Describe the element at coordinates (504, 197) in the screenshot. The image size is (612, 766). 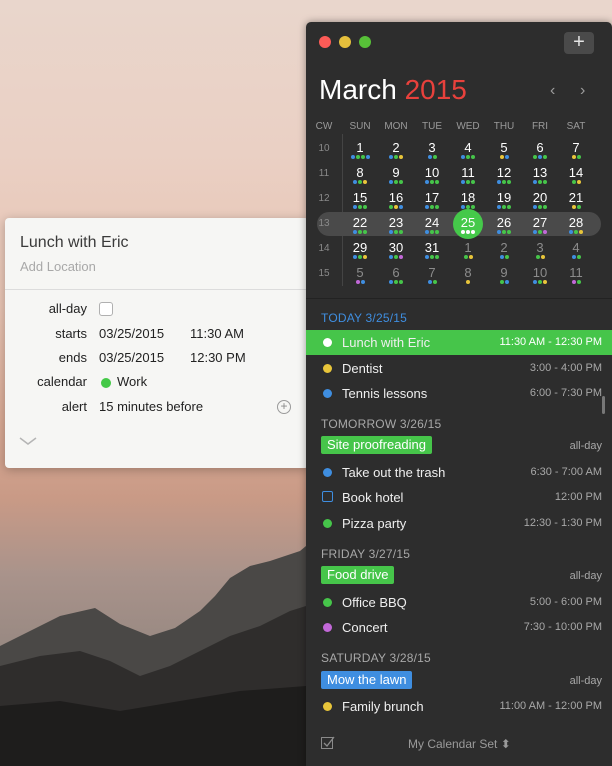
I see `day-cell: 19` at that location.